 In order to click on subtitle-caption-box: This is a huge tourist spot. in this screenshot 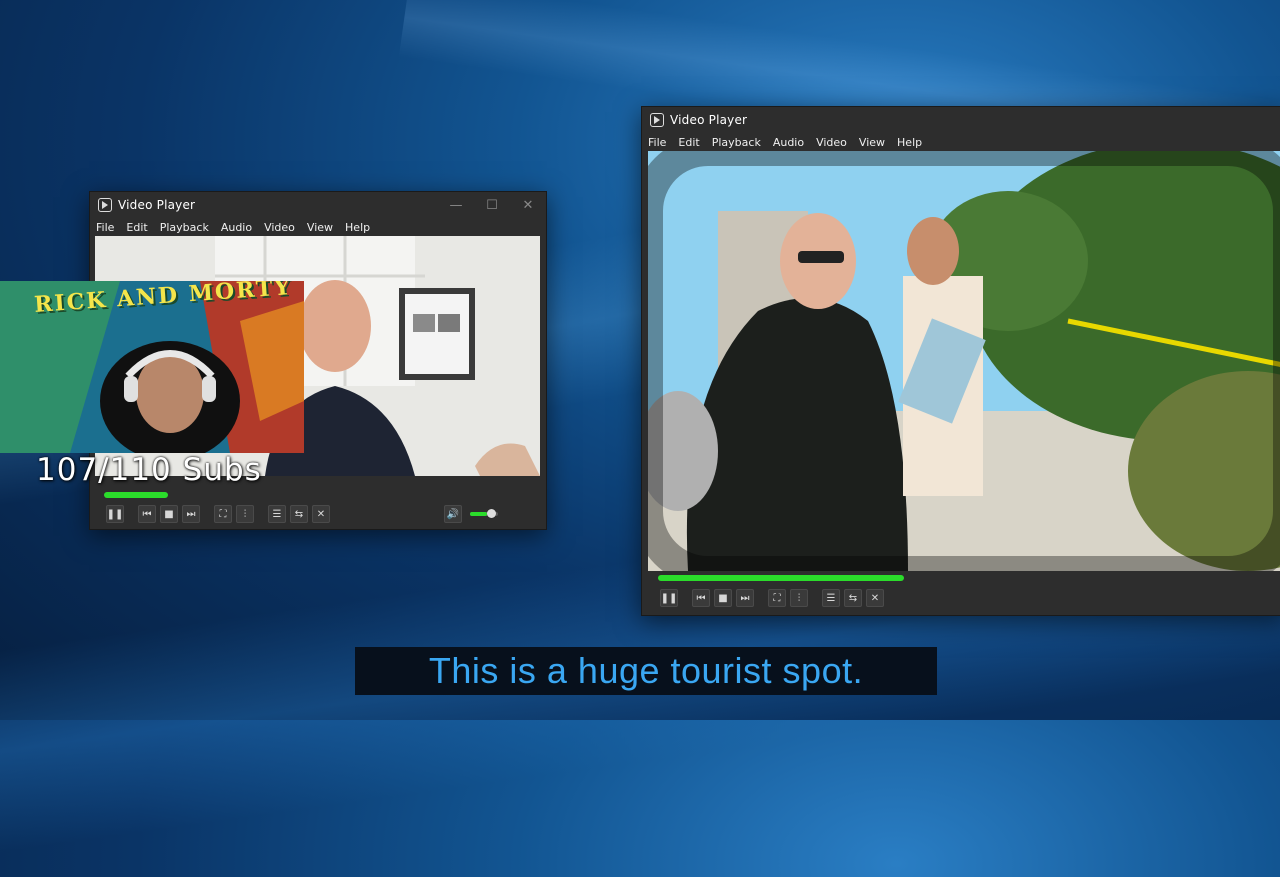, I will do `click(646, 671)`.